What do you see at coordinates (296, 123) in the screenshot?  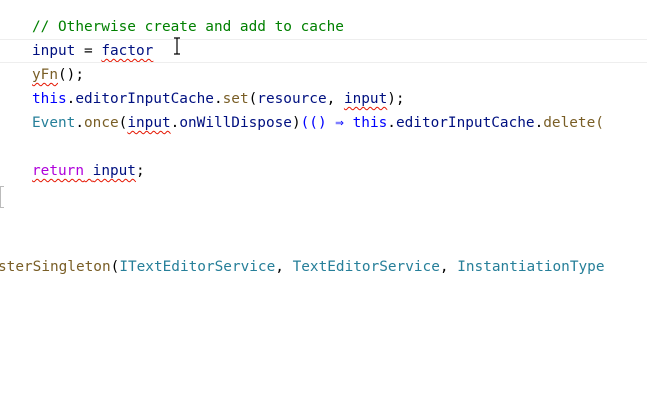 I see `token-paren-close: )` at bounding box center [296, 123].